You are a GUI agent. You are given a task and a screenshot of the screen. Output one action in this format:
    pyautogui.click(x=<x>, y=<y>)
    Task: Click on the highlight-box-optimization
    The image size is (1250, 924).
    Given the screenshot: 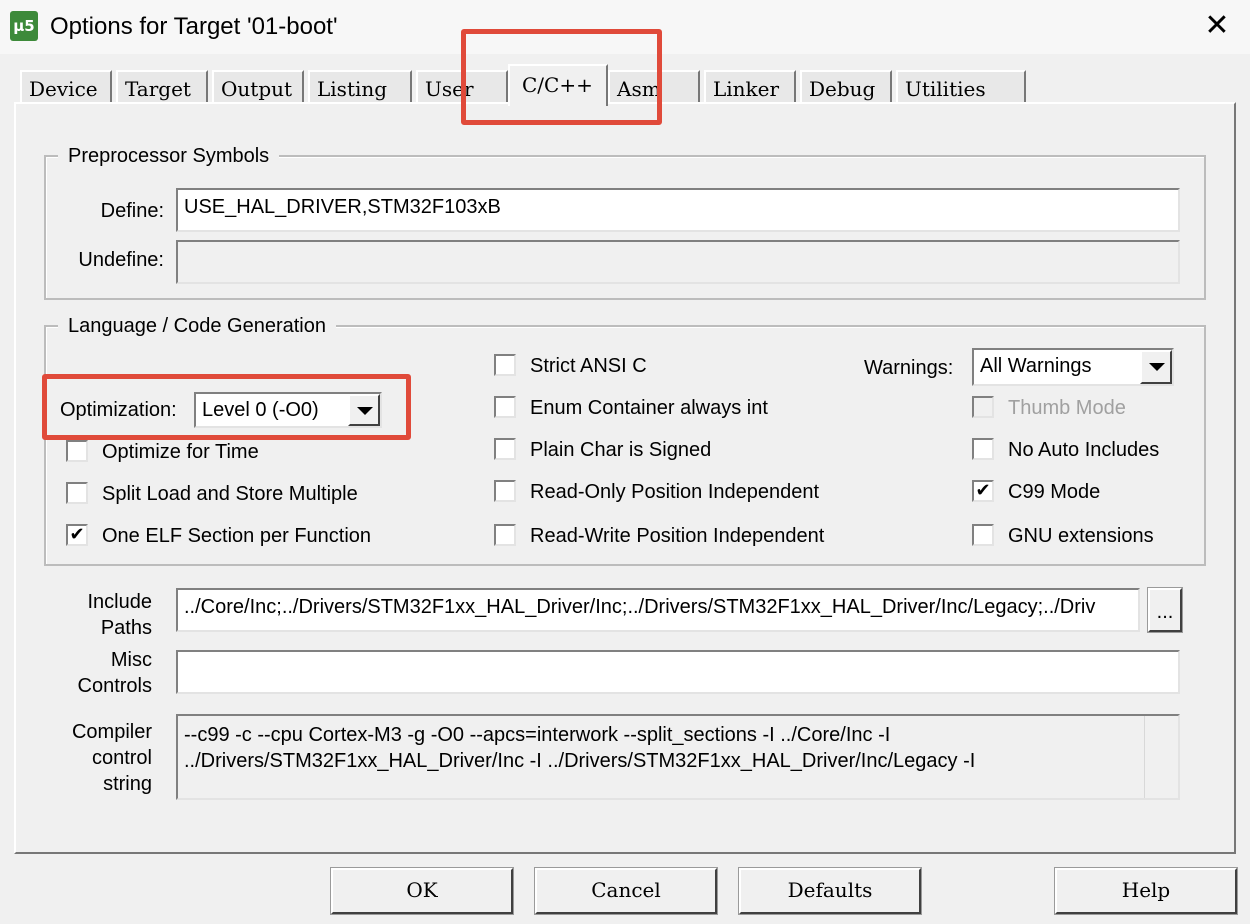 What is the action you would take?
    pyautogui.click(x=226, y=407)
    